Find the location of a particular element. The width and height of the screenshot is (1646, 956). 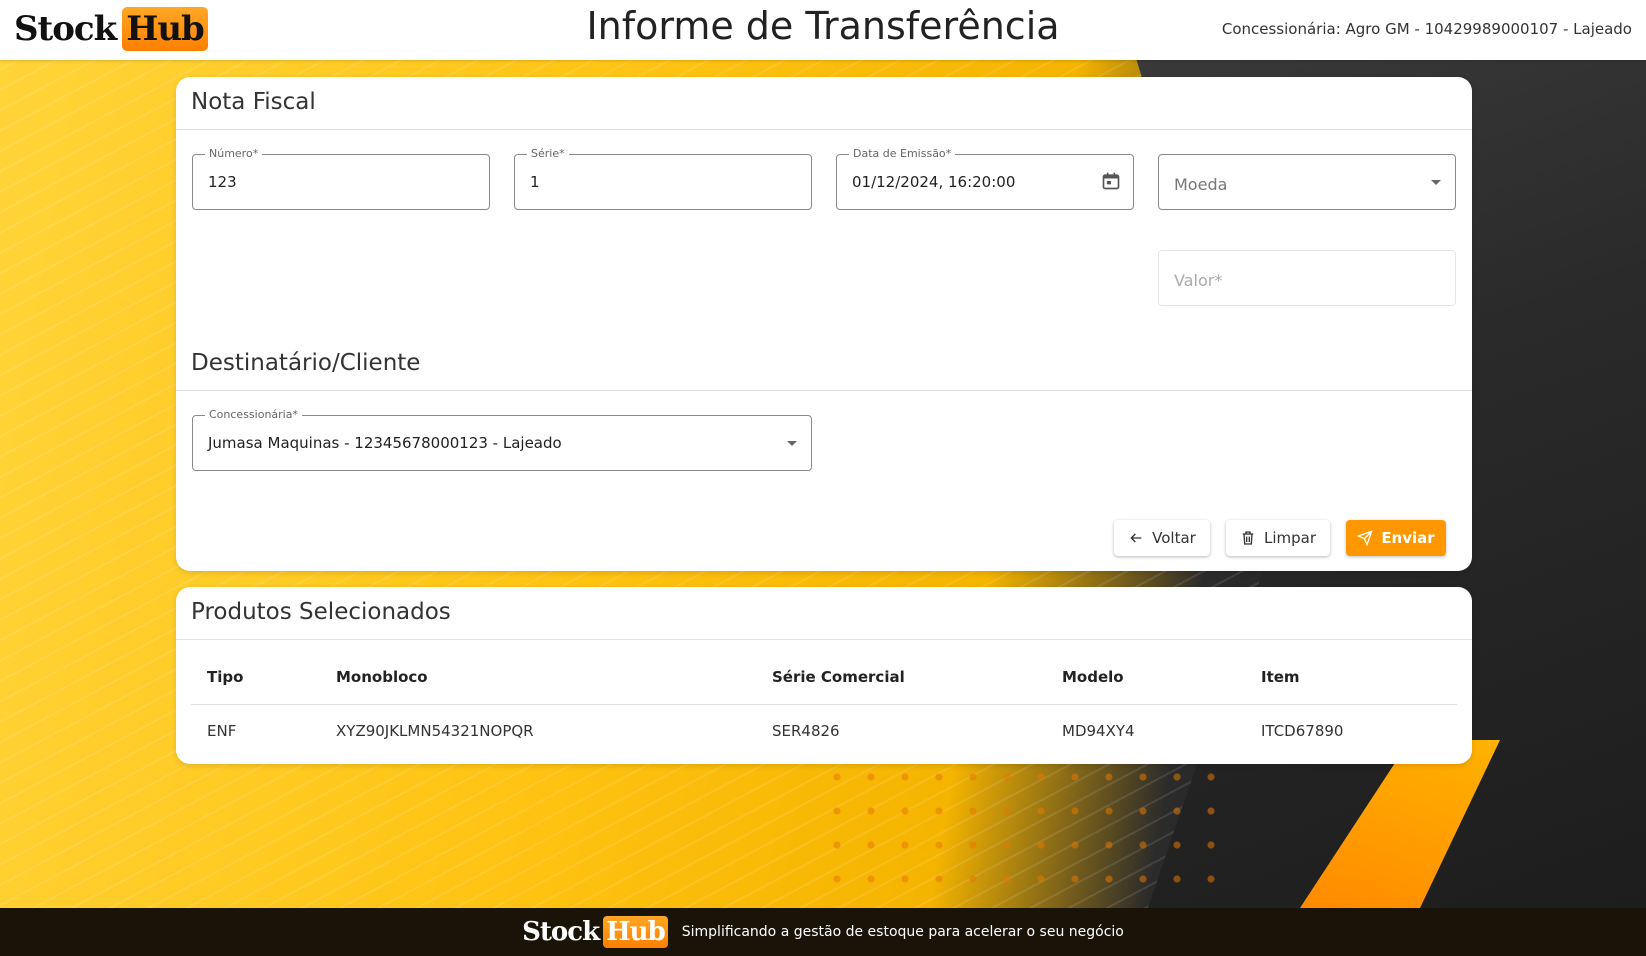

footer-logo: Stock Hub is located at coordinates (595, 932).